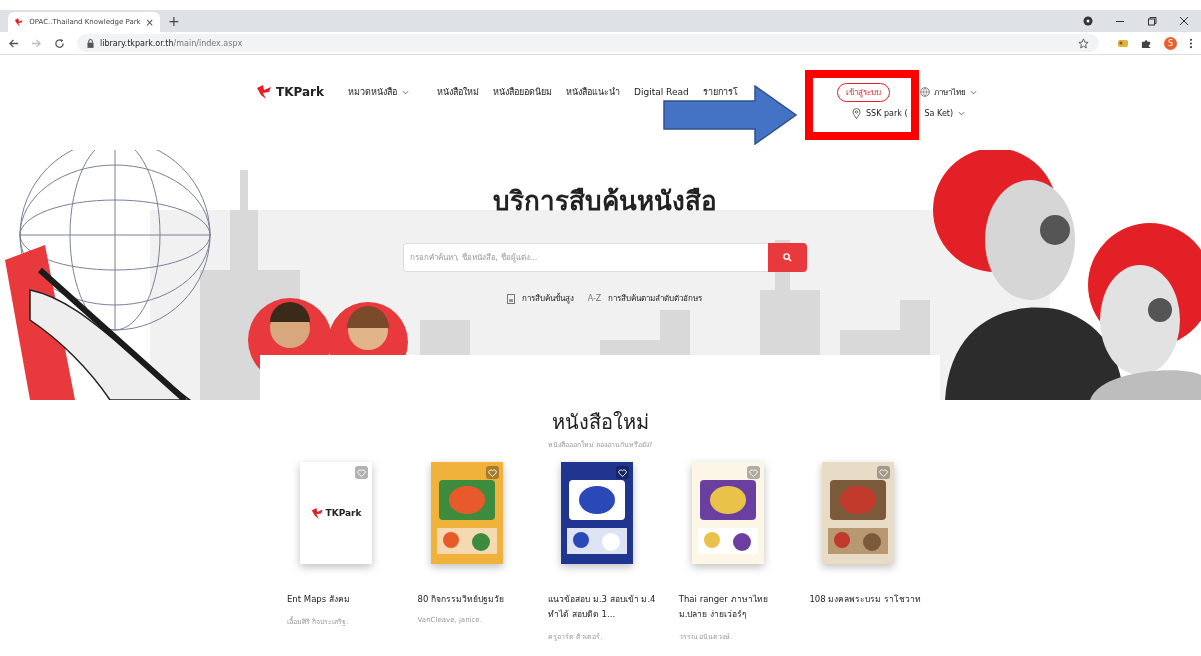 The height and width of the screenshot is (656, 1201). I want to click on book-cover: TKPark, so click(336, 513).